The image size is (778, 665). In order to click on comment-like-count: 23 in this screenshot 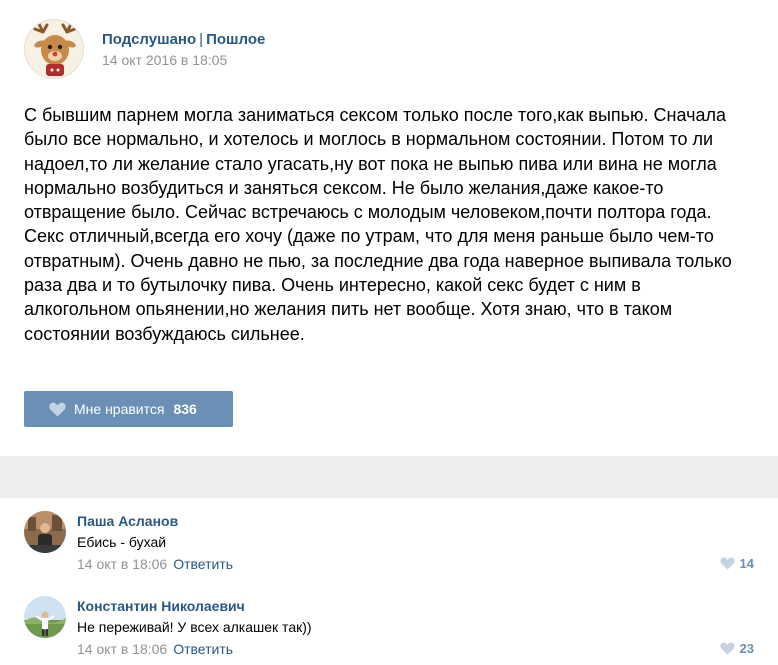, I will do `click(746, 648)`.